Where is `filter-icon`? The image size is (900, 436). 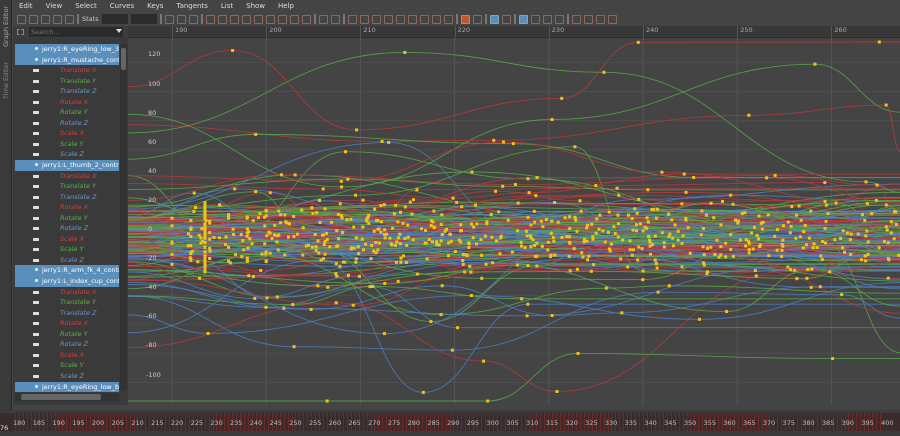 filter-icon is located at coordinates (20, 32).